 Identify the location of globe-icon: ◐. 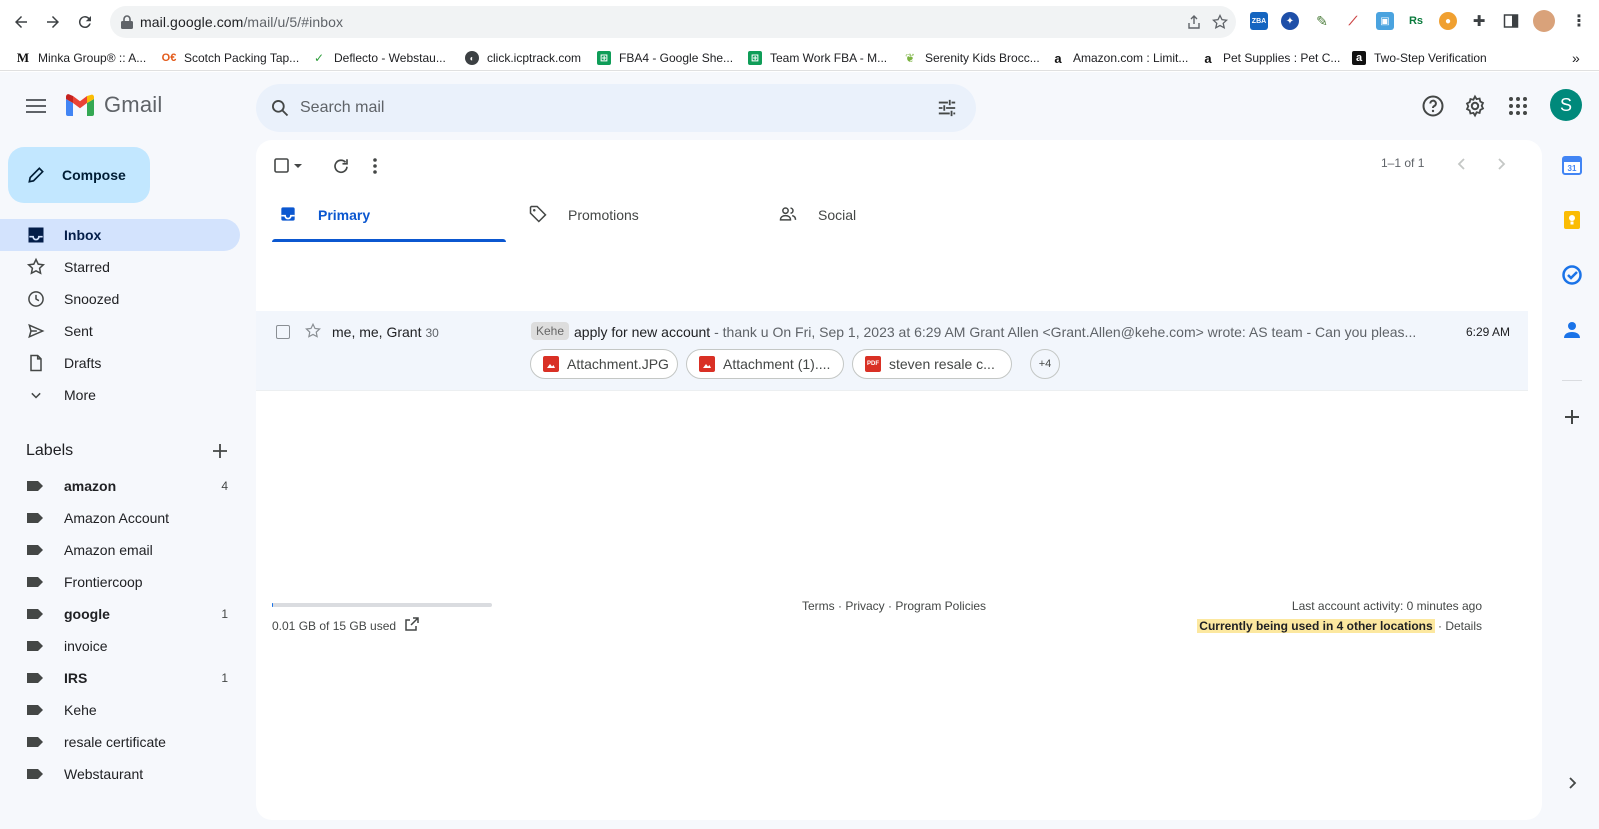
(472, 58).